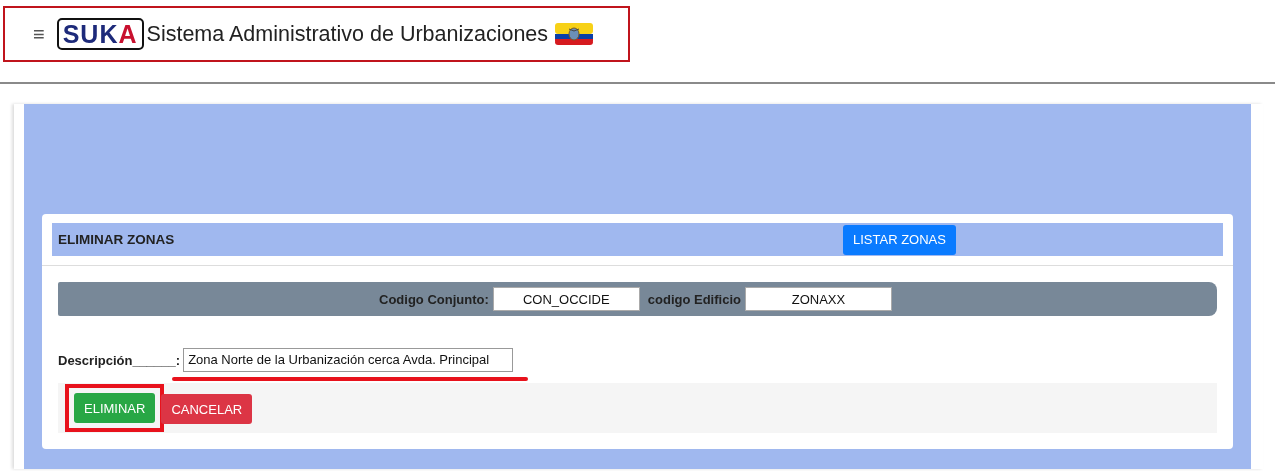 This screenshot has width=1275, height=471. What do you see at coordinates (119, 360) in the screenshot?
I see `description-label: Descripción______:` at bounding box center [119, 360].